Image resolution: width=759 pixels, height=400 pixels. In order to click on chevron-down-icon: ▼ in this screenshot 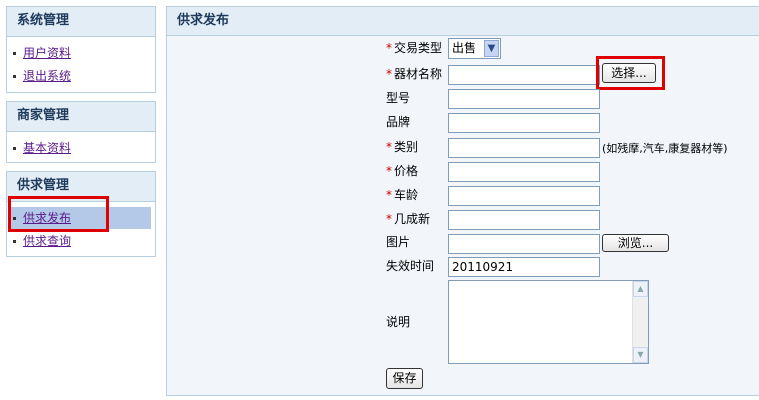, I will do `click(491, 48)`.